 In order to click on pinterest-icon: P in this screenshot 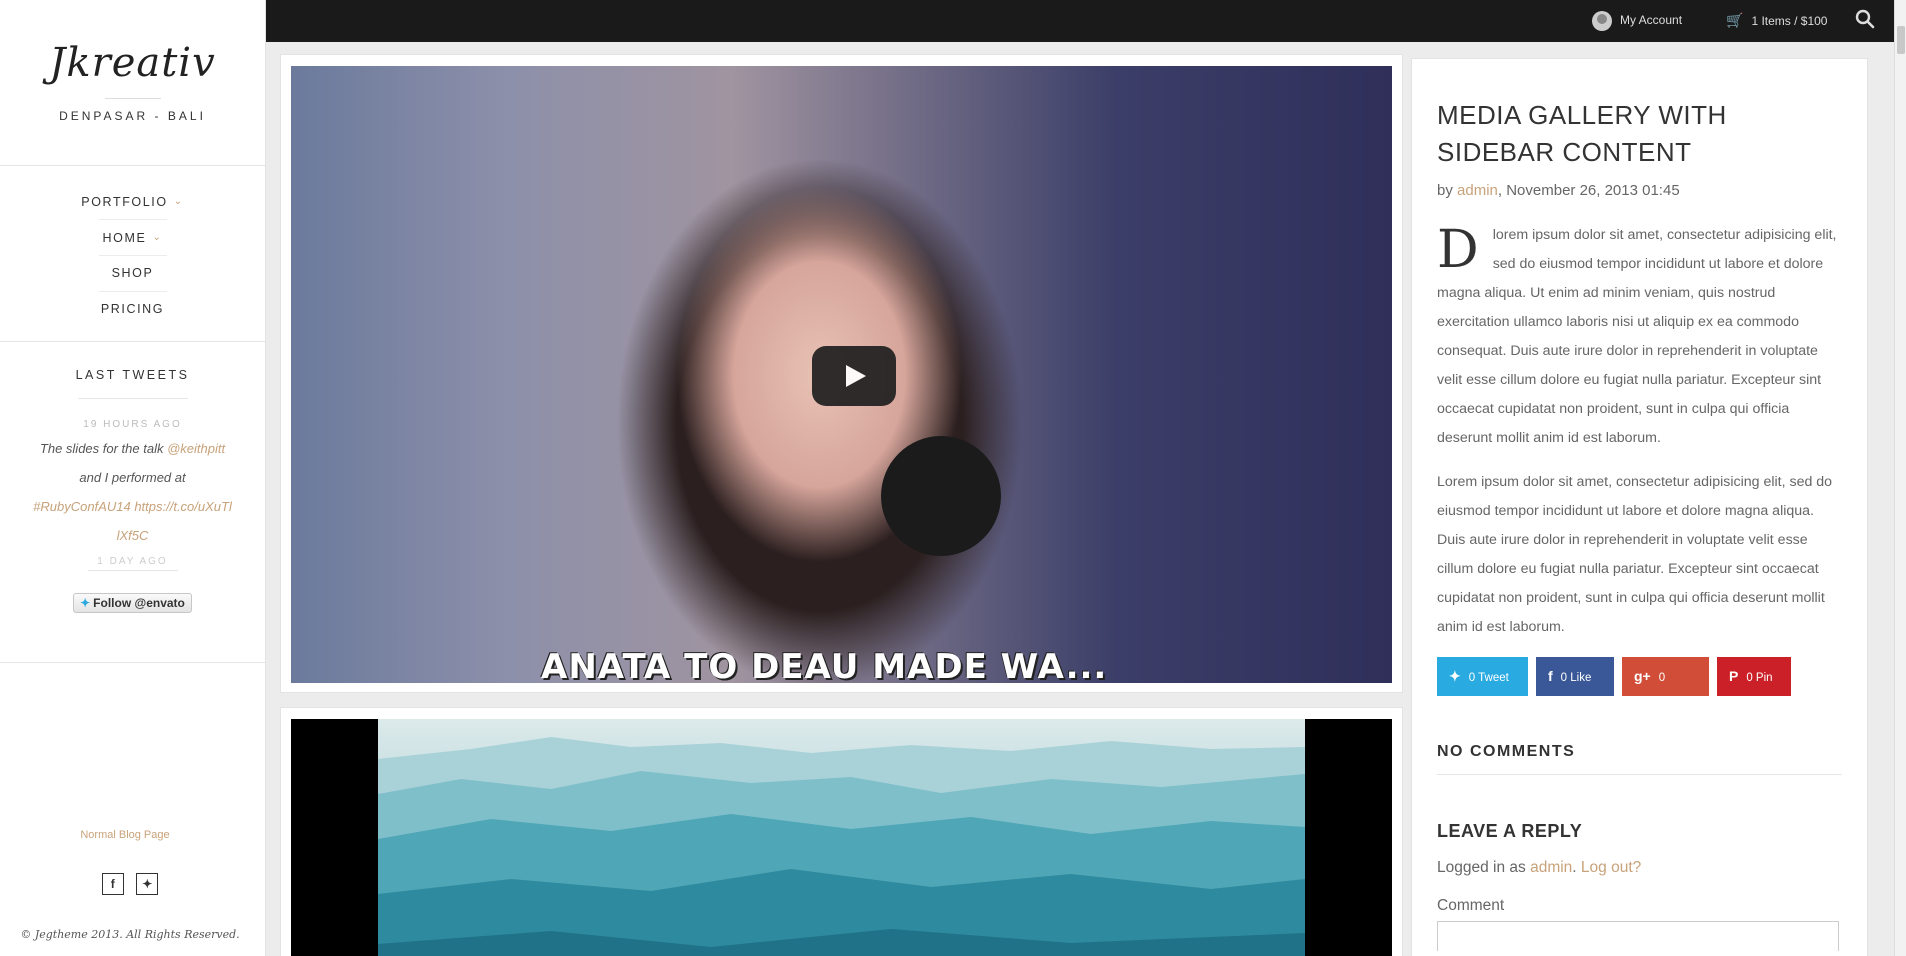, I will do `click(1734, 676)`.